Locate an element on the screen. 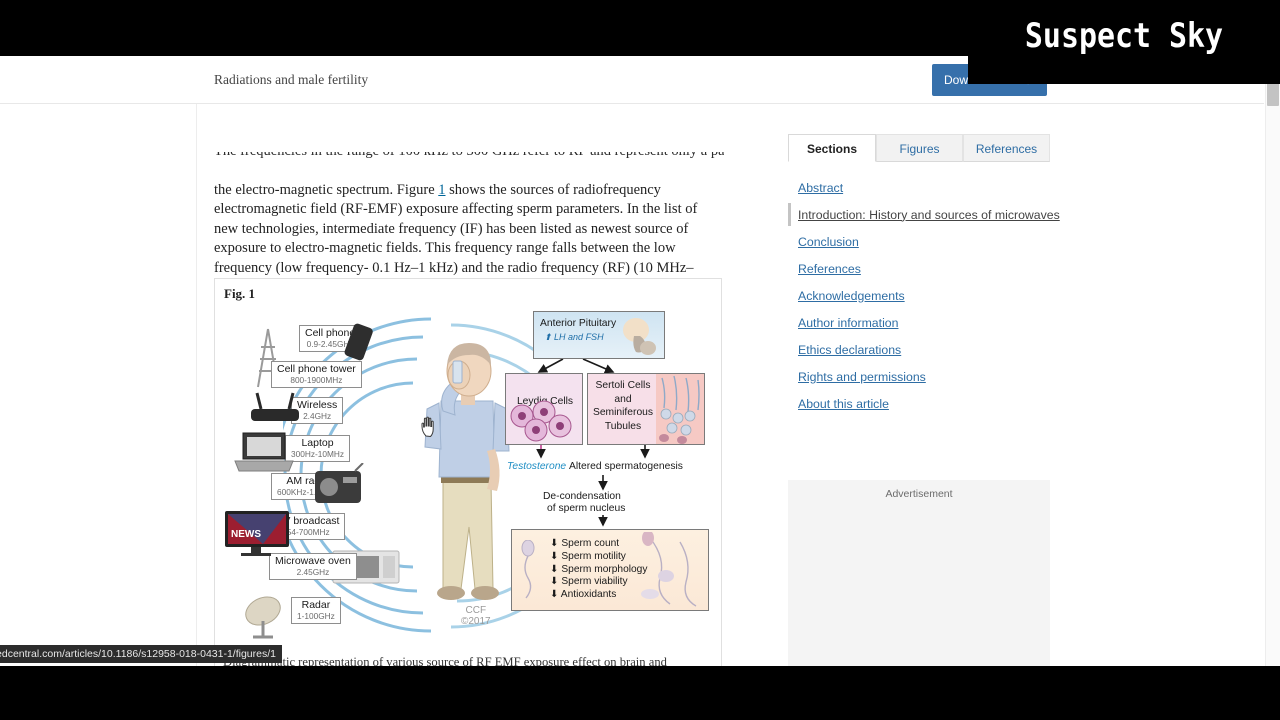  outcome-item: ⬇ Sperm morphology is located at coordinates (599, 569).